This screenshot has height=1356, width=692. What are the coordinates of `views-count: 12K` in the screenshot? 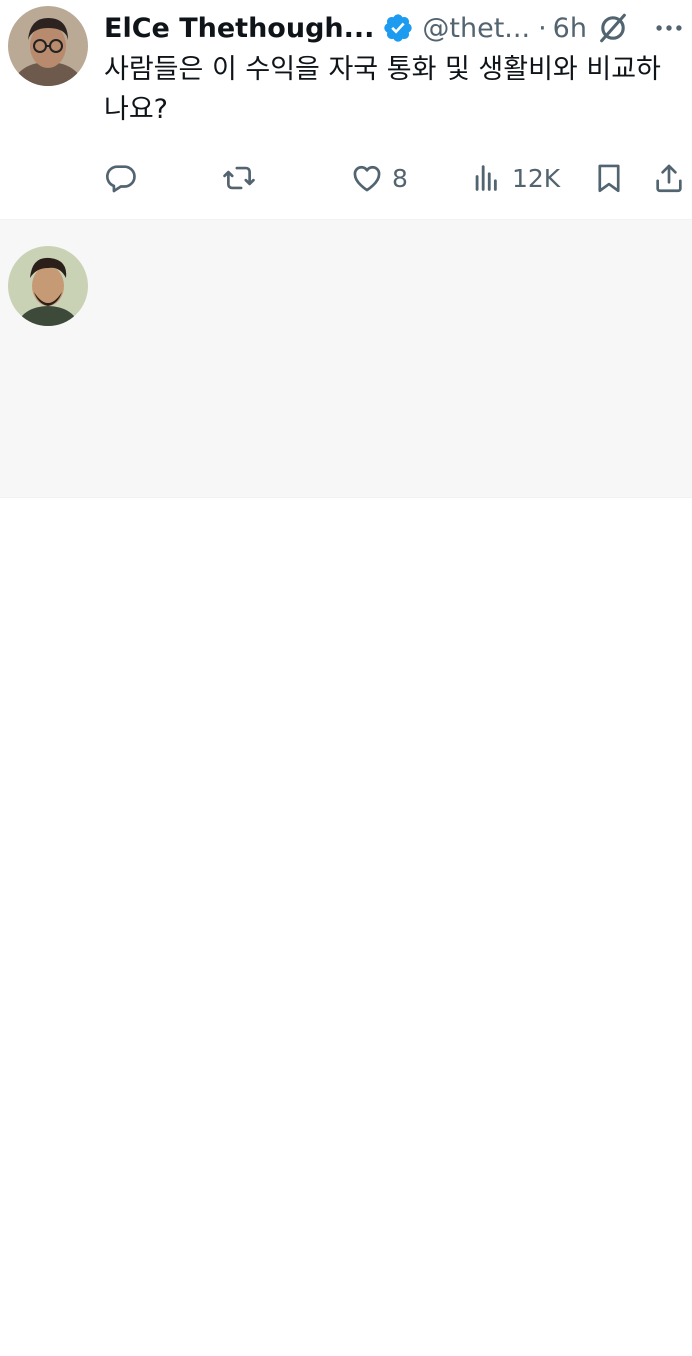 It's located at (536, 178).